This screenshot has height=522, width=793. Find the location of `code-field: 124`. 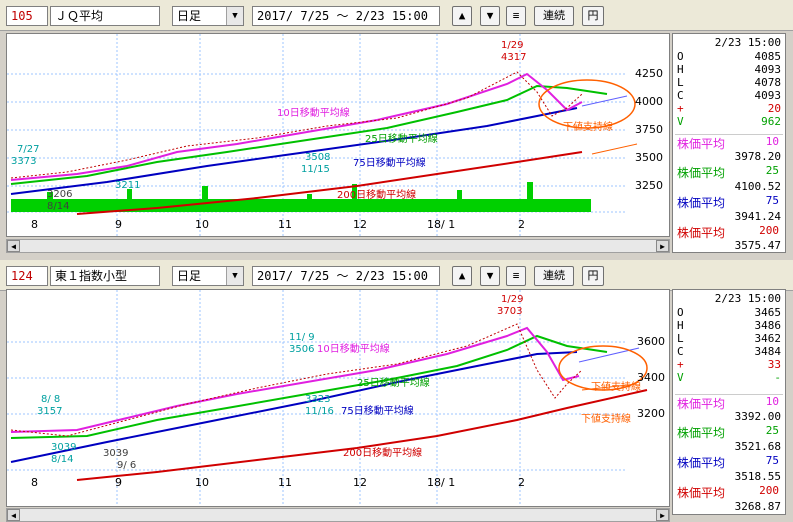

code-field: 124 is located at coordinates (27, 276).